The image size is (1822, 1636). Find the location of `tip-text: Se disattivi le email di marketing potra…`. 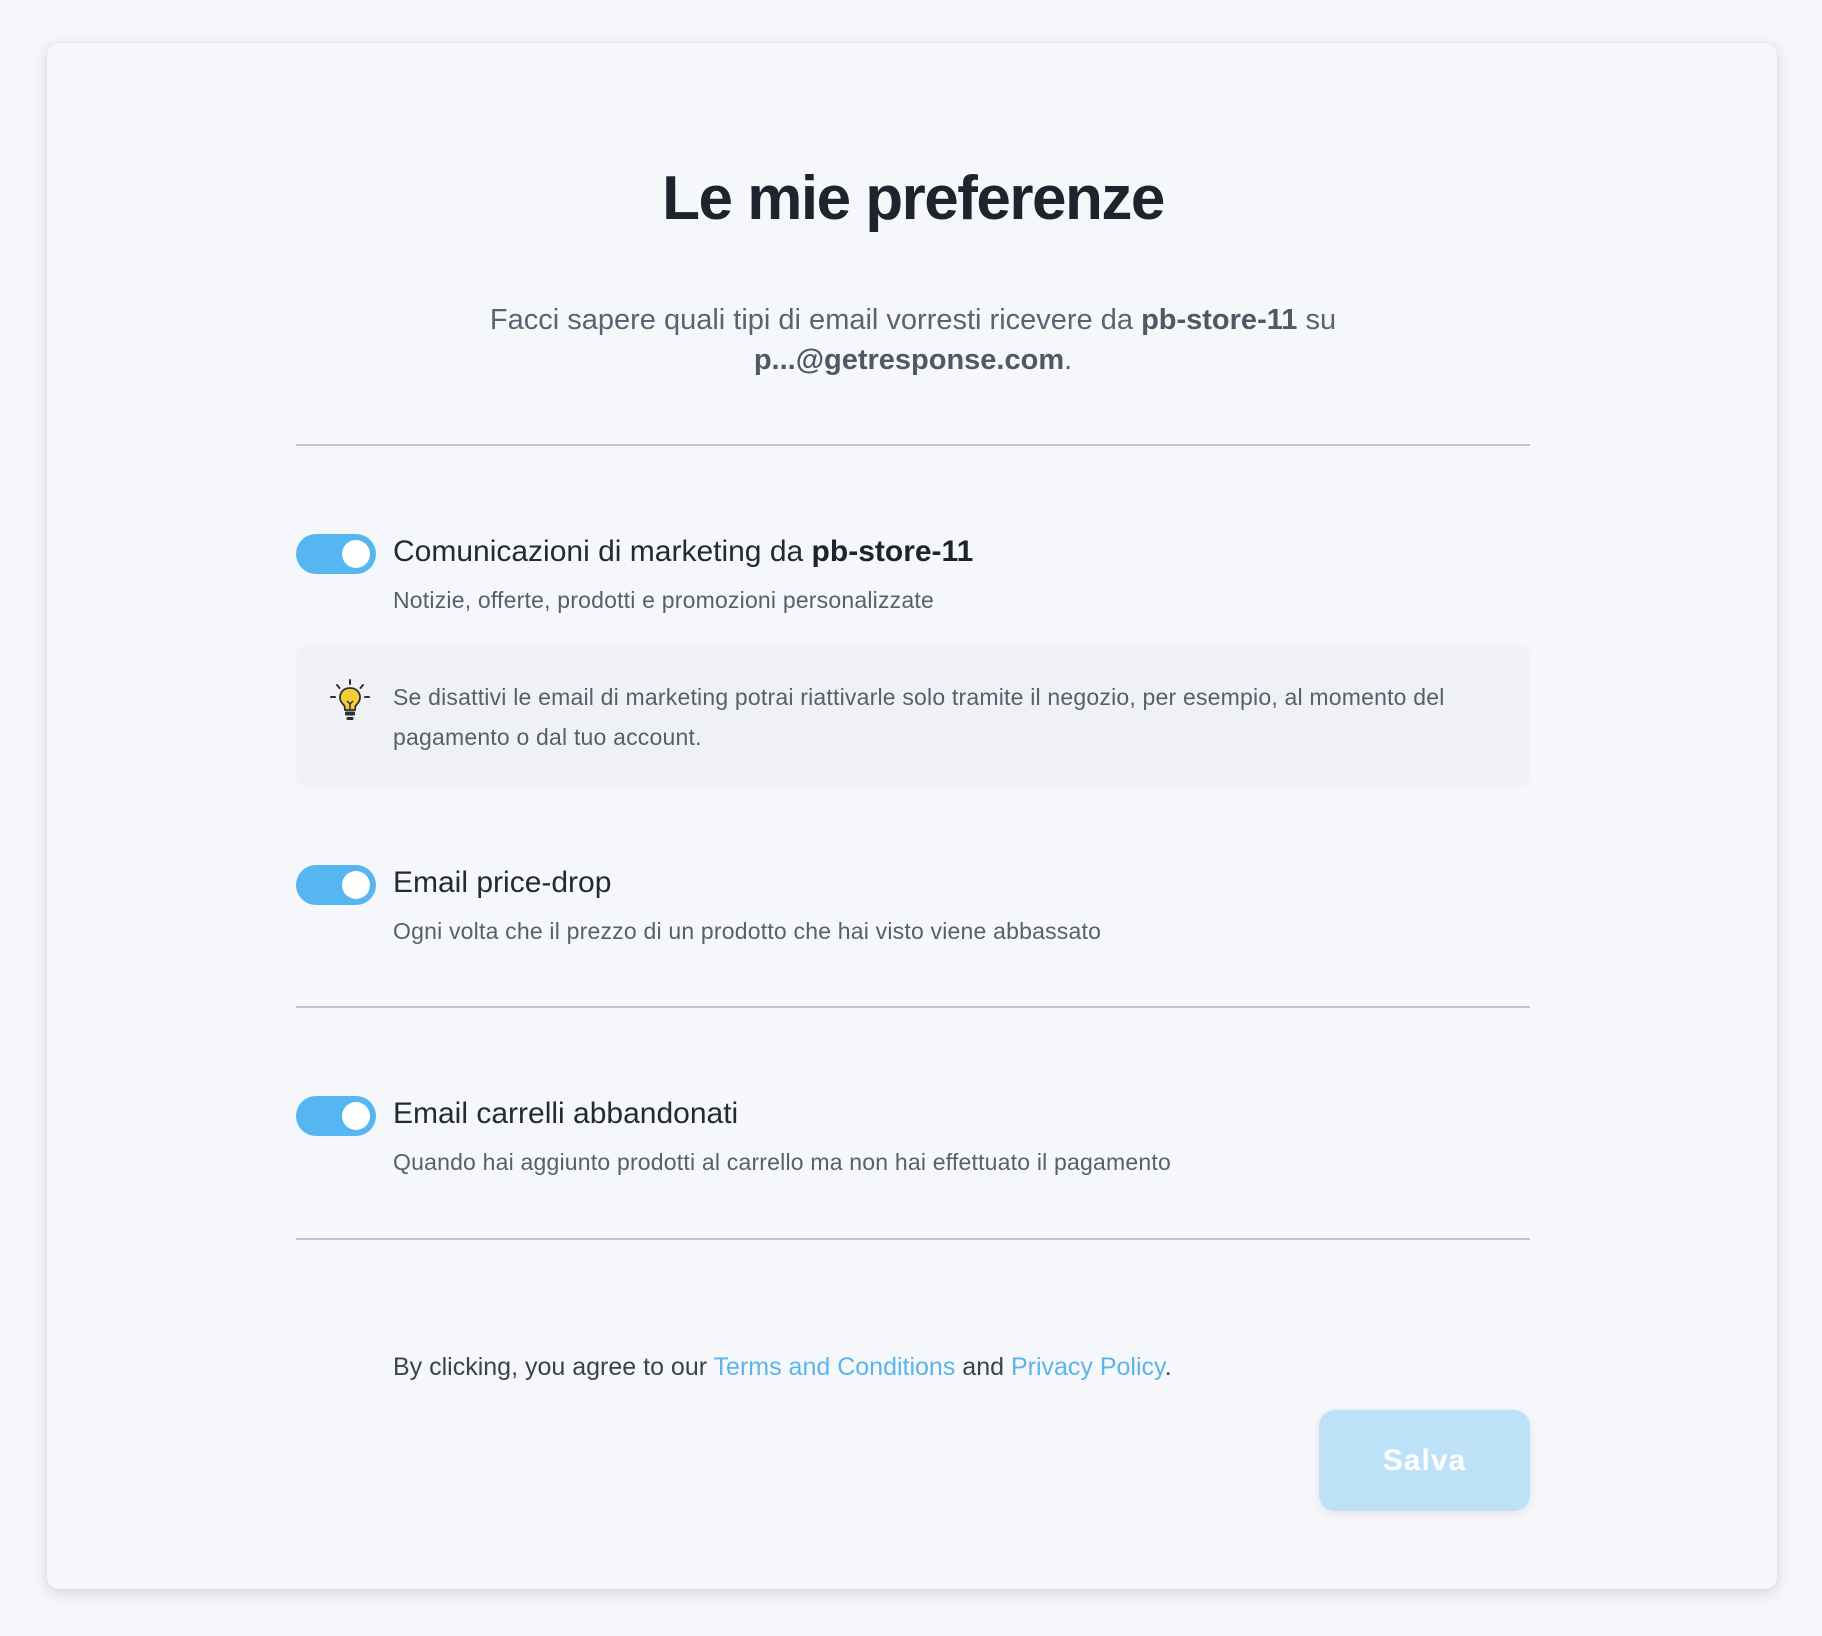

tip-text: Se disattivi le email di marketing potra… is located at coordinates (919, 717).